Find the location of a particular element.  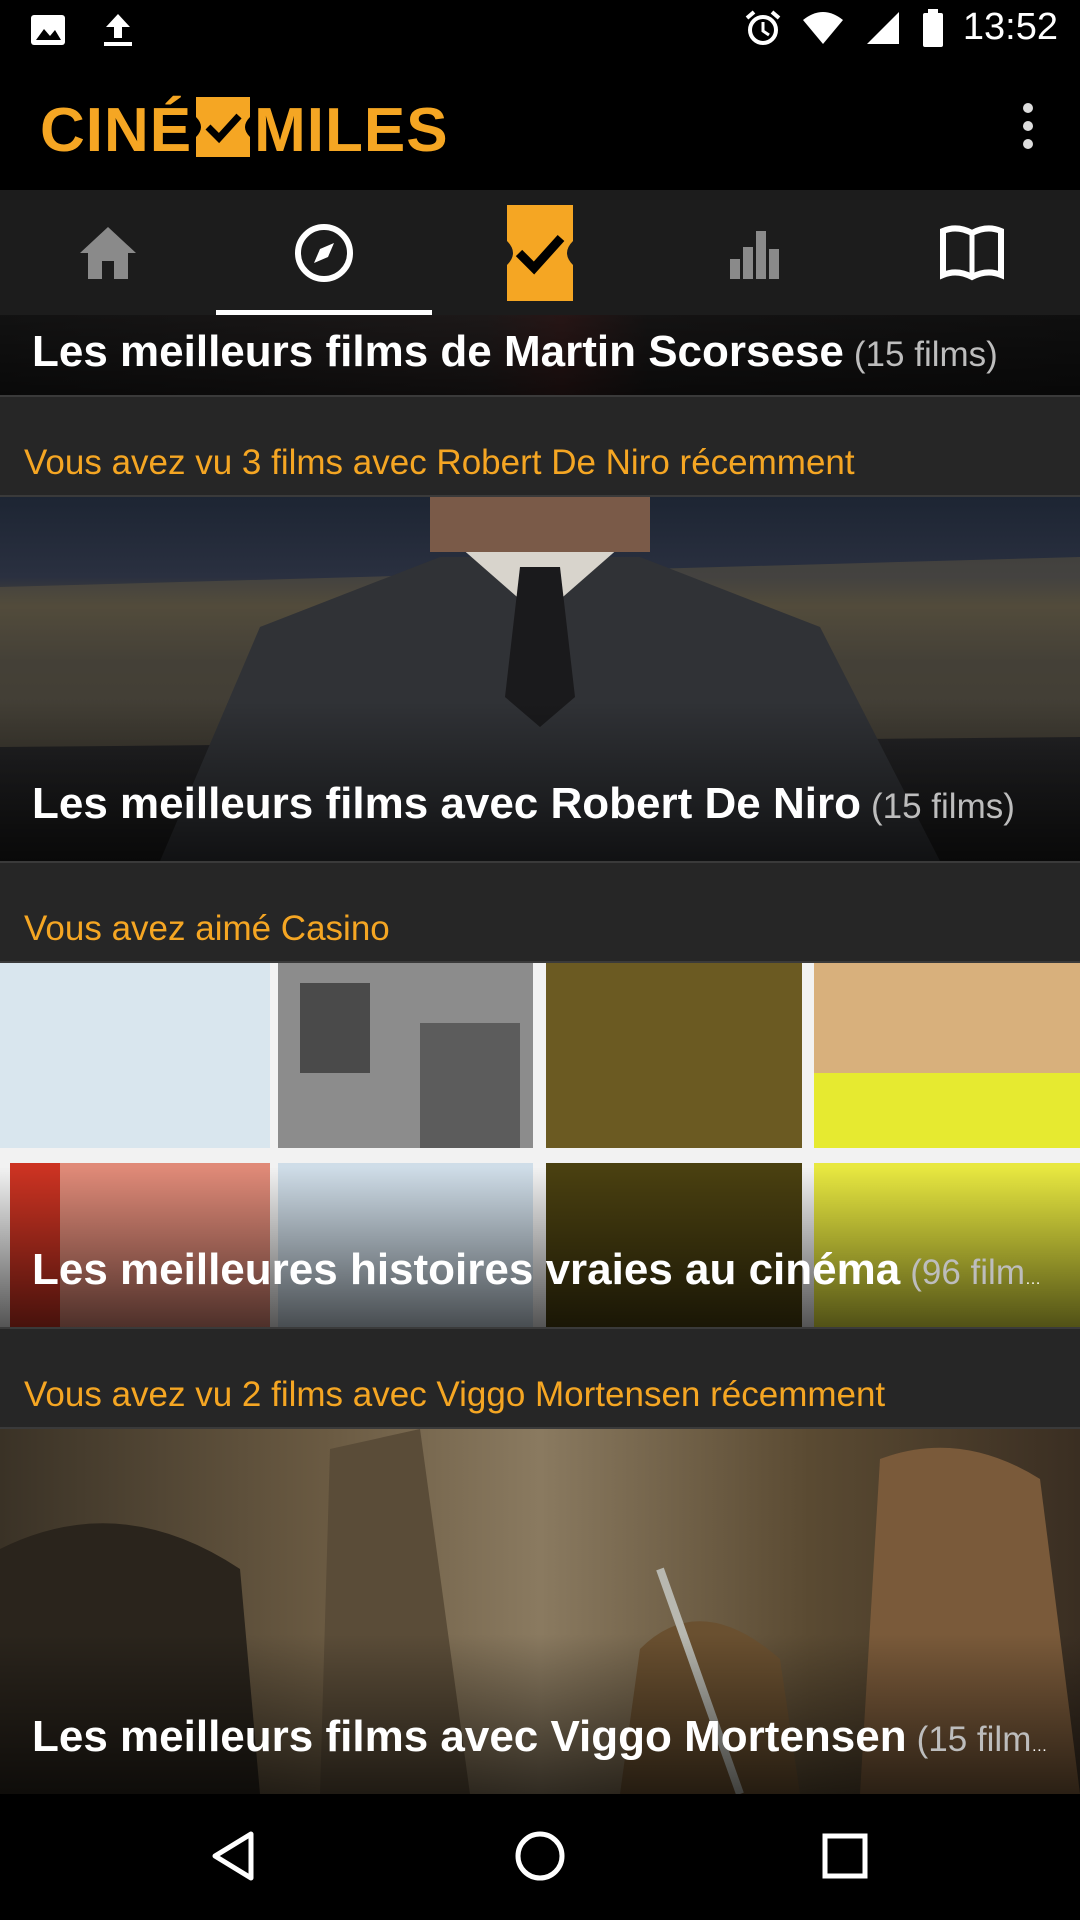

signal-icon is located at coordinates (882, 27).